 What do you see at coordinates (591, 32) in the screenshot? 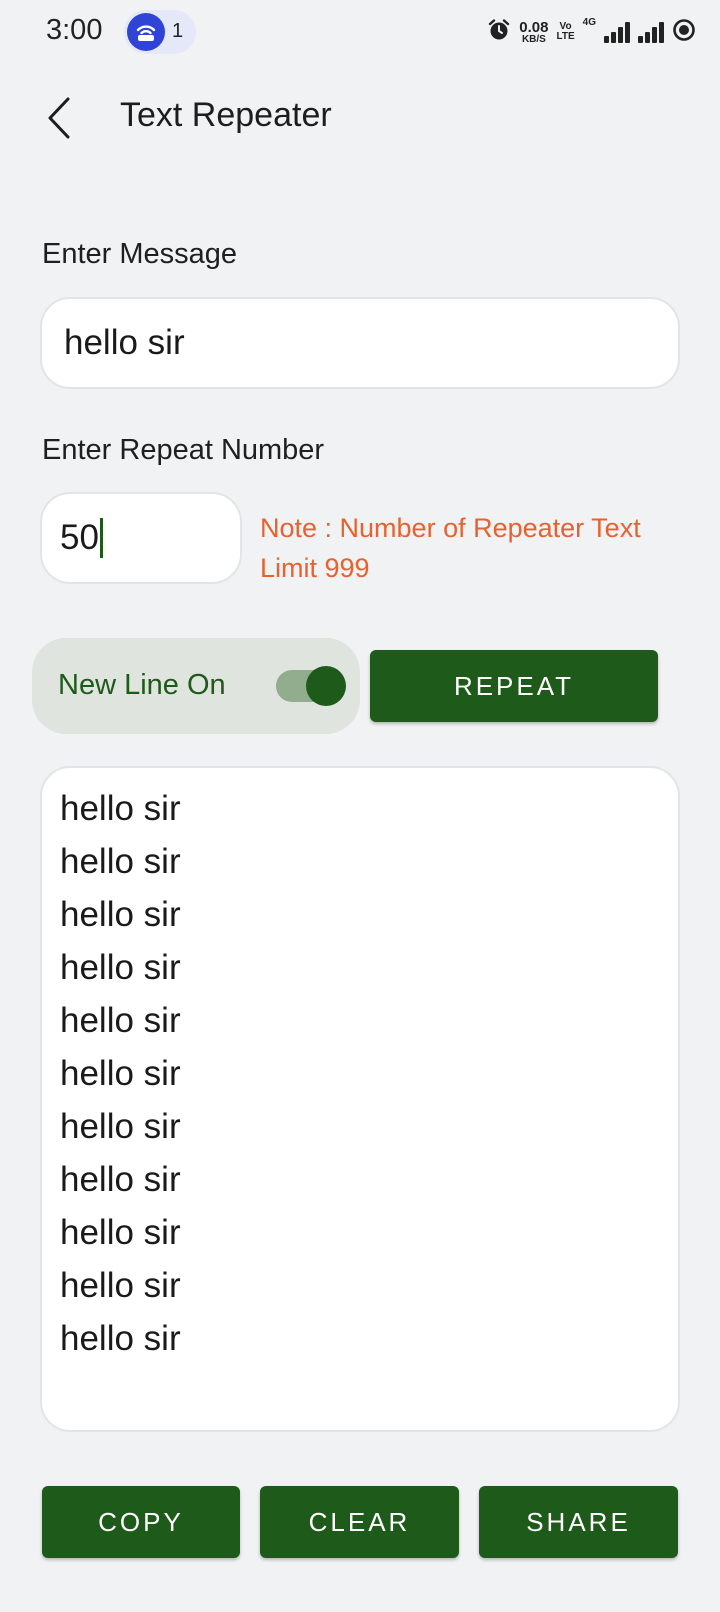
I see `status-icons: 0.08 KB/S Vo LTE 4G` at bounding box center [591, 32].